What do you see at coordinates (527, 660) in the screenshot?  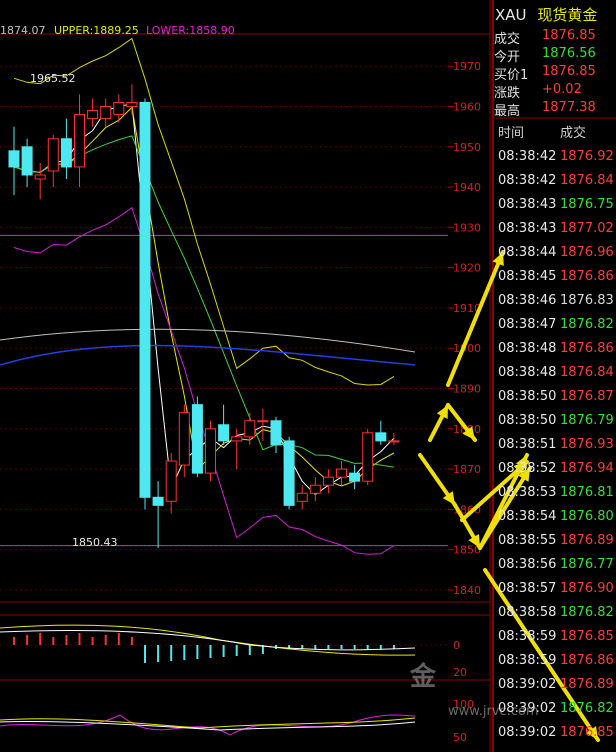 I see `tick-time: 08:38:59` at bounding box center [527, 660].